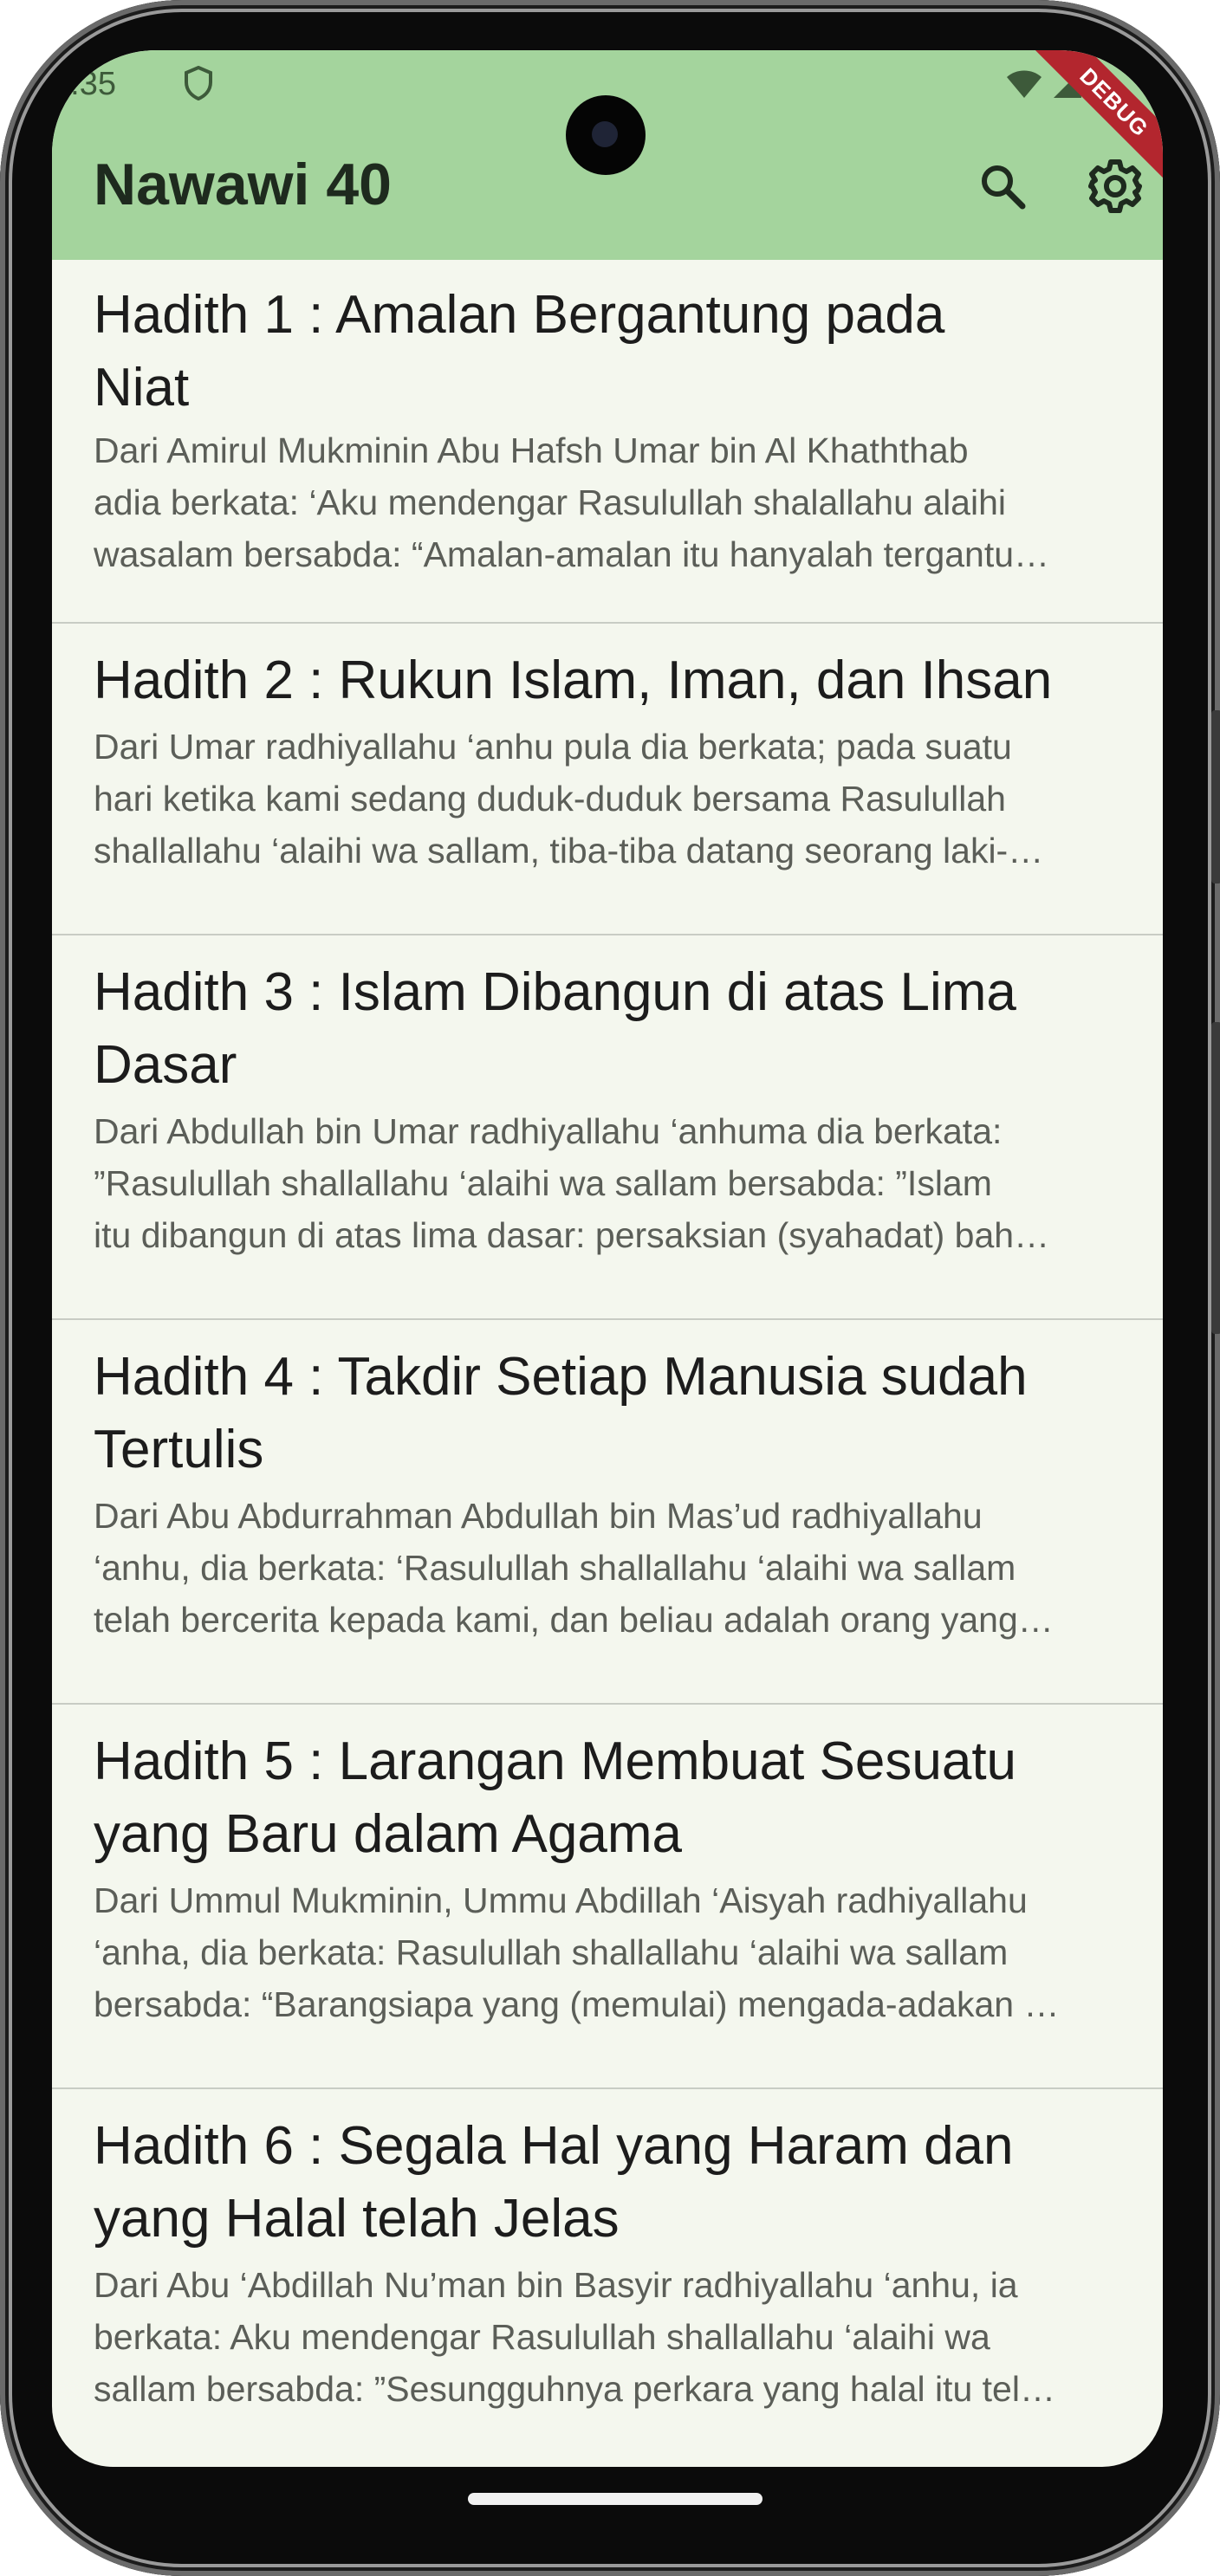  Describe the element at coordinates (555, 992) in the screenshot. I see `hadith-title-line: Hadith 3 : Islam Dibangun di atas Lima` at that location.